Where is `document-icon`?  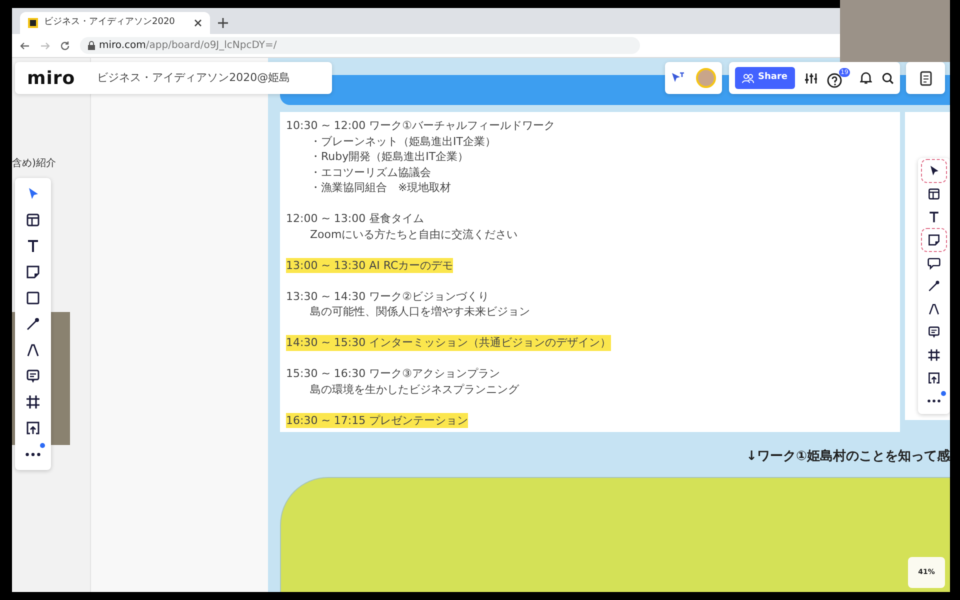 document-icon is located at coordinates (926, 78).